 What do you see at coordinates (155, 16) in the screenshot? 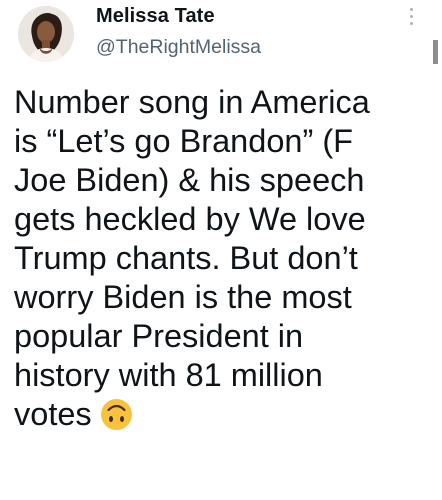
I see `author-display-name: Melissa Tate` at bounding box center [155, 16].